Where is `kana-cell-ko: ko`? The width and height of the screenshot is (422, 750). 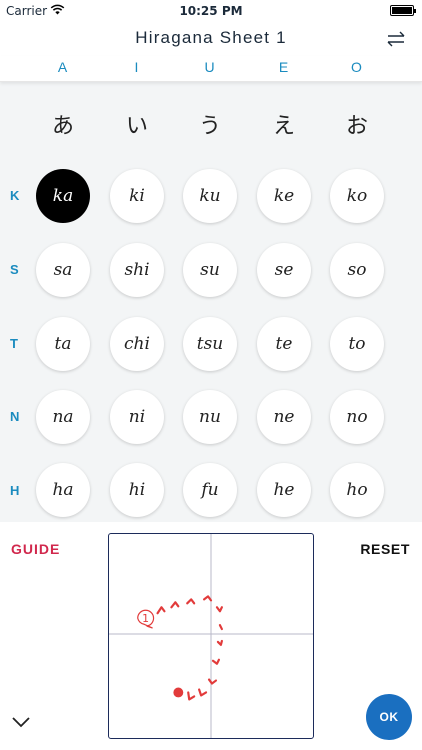 kana-cell-ko: ko is located at coordinates (357, 196).